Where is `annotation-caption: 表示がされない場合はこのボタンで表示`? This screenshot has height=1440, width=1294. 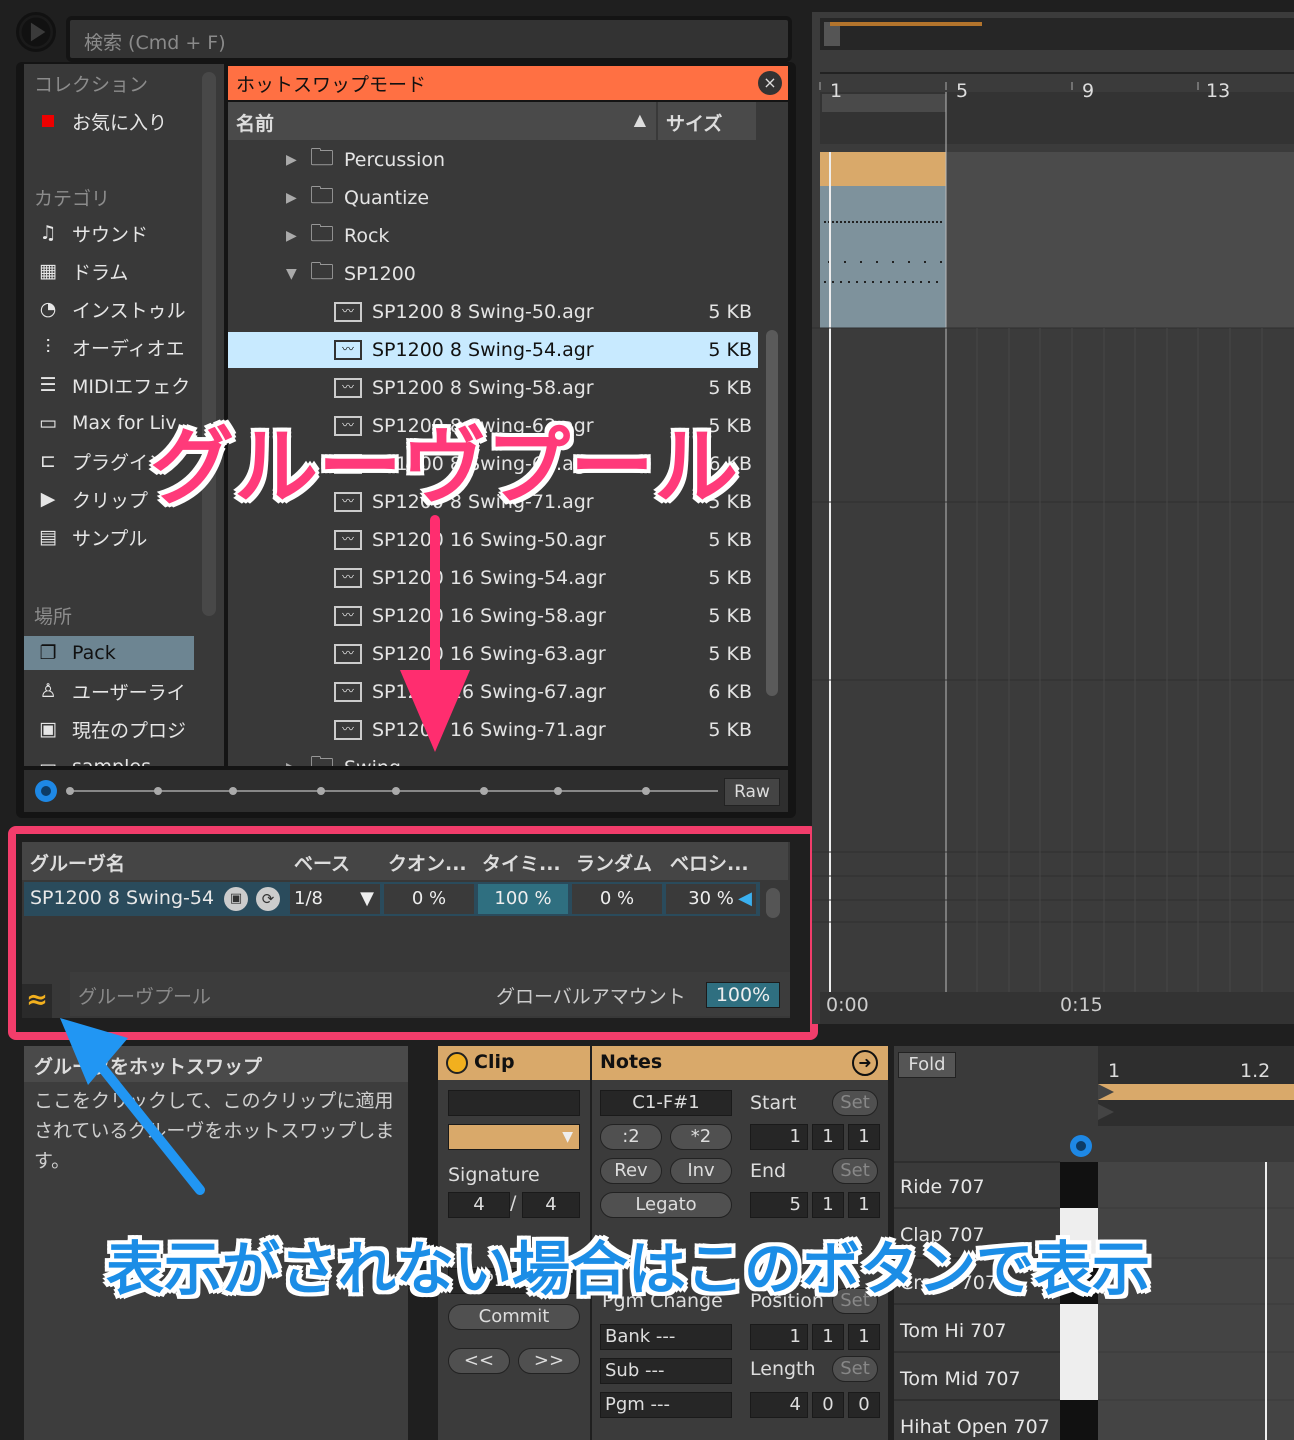 annotation-caption: 表示がされない場合はこのボタンで表示 is located at coordinates (628, 1269).